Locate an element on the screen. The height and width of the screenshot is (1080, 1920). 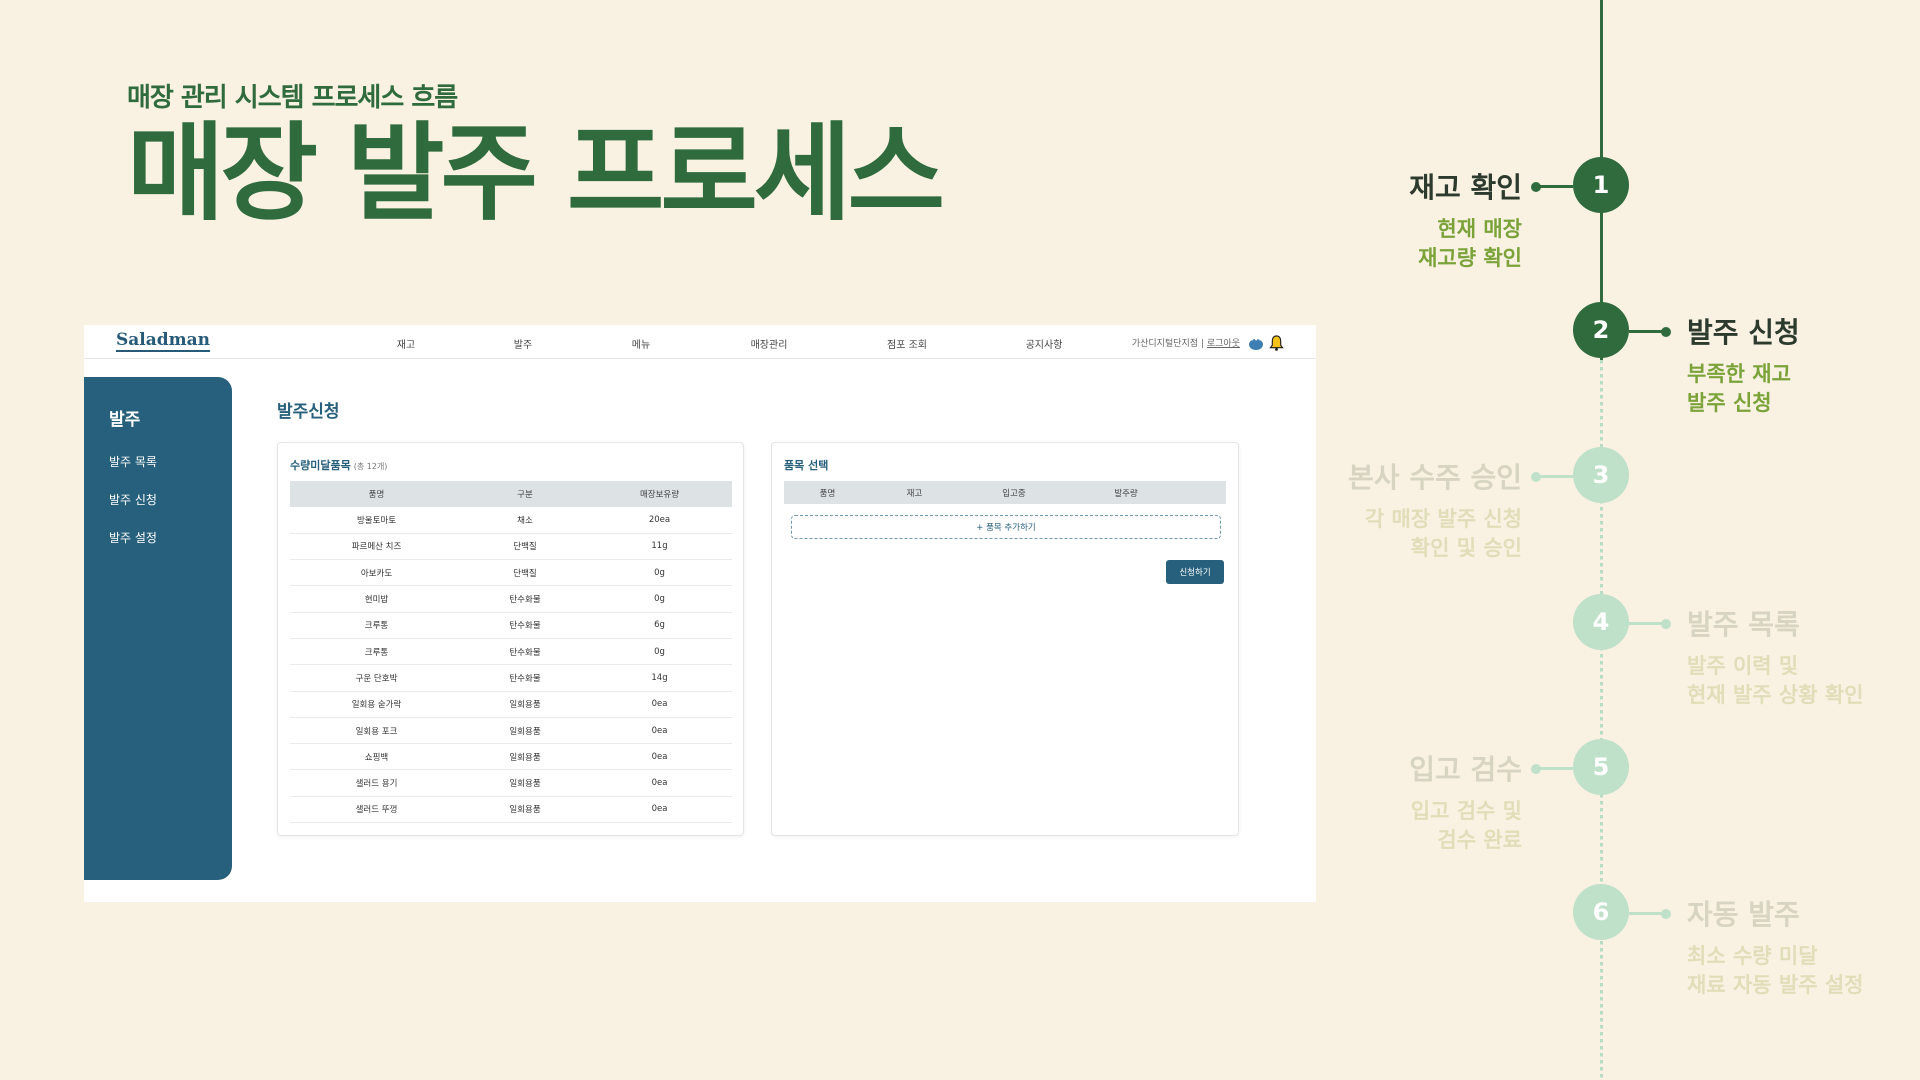
step-2-desc-line-2: 발주 신청 is located at coordinates (1729, 402).